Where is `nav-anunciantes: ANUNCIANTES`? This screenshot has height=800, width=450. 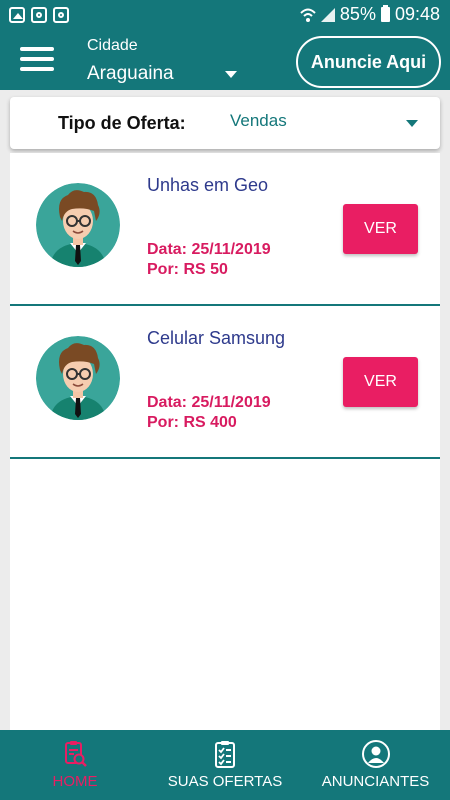
nav-anunciantes: ANUNCIANTES is located at coordinates (375, 765).